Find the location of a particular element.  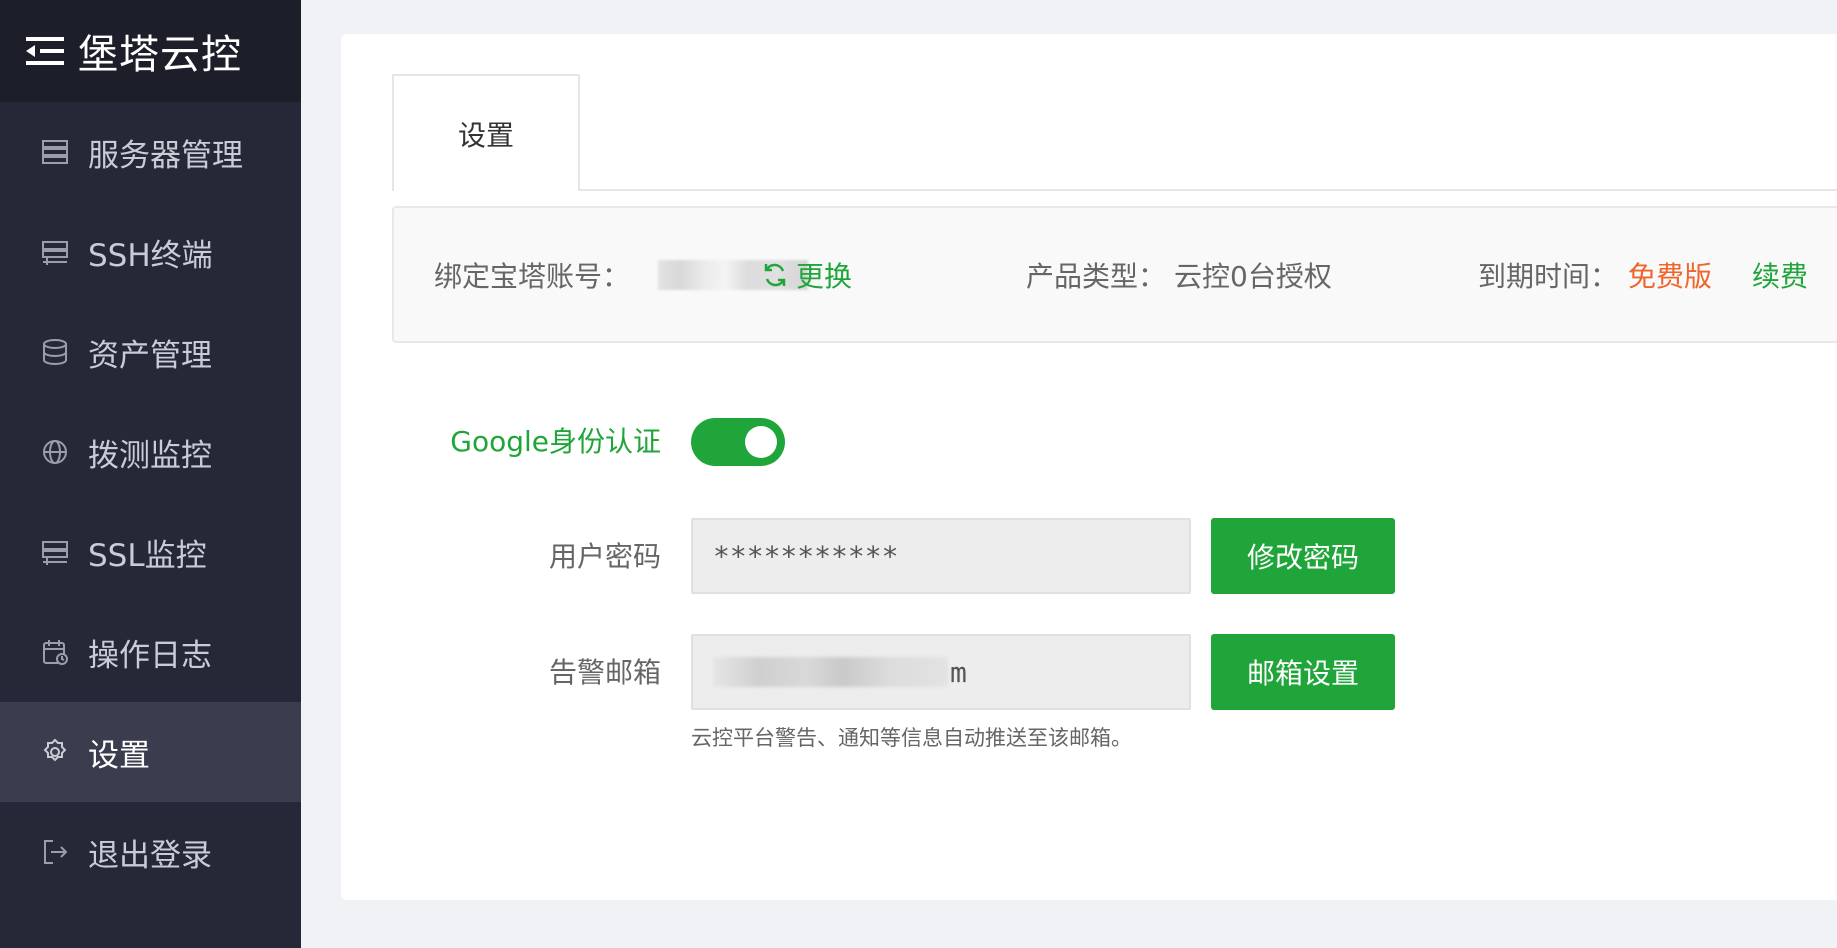

brand-title: 堡塔云控 is located at coordinates (160, 55).